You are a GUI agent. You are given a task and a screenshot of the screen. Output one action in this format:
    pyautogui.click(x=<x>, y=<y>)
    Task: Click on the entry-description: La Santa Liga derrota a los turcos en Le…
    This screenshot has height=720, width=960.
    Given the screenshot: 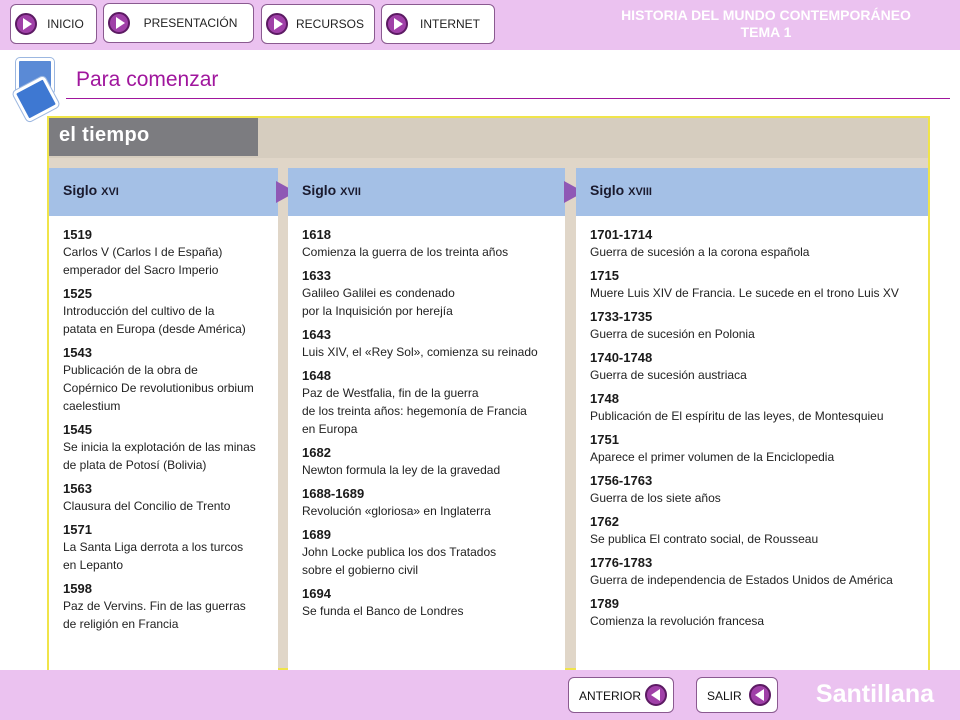 What is the action you would take?
    pyautogui.click(x=153, y=556)
    